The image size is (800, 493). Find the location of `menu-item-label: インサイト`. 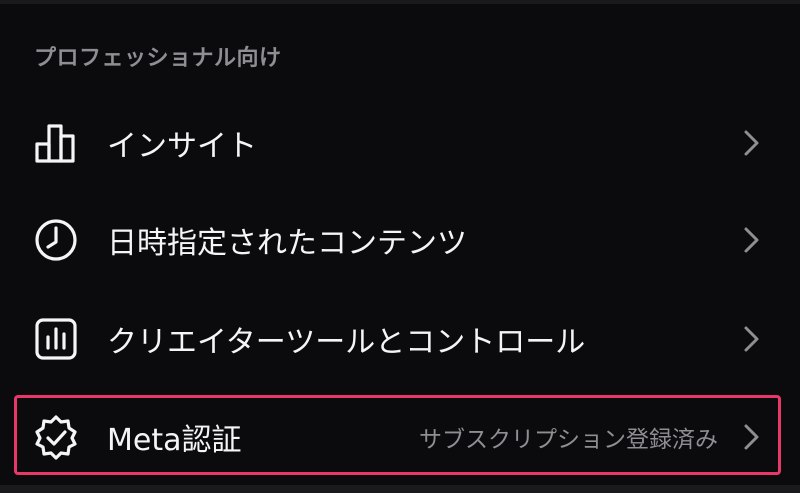

menu-item-label: インサイト is located at coordinates (182, 146).